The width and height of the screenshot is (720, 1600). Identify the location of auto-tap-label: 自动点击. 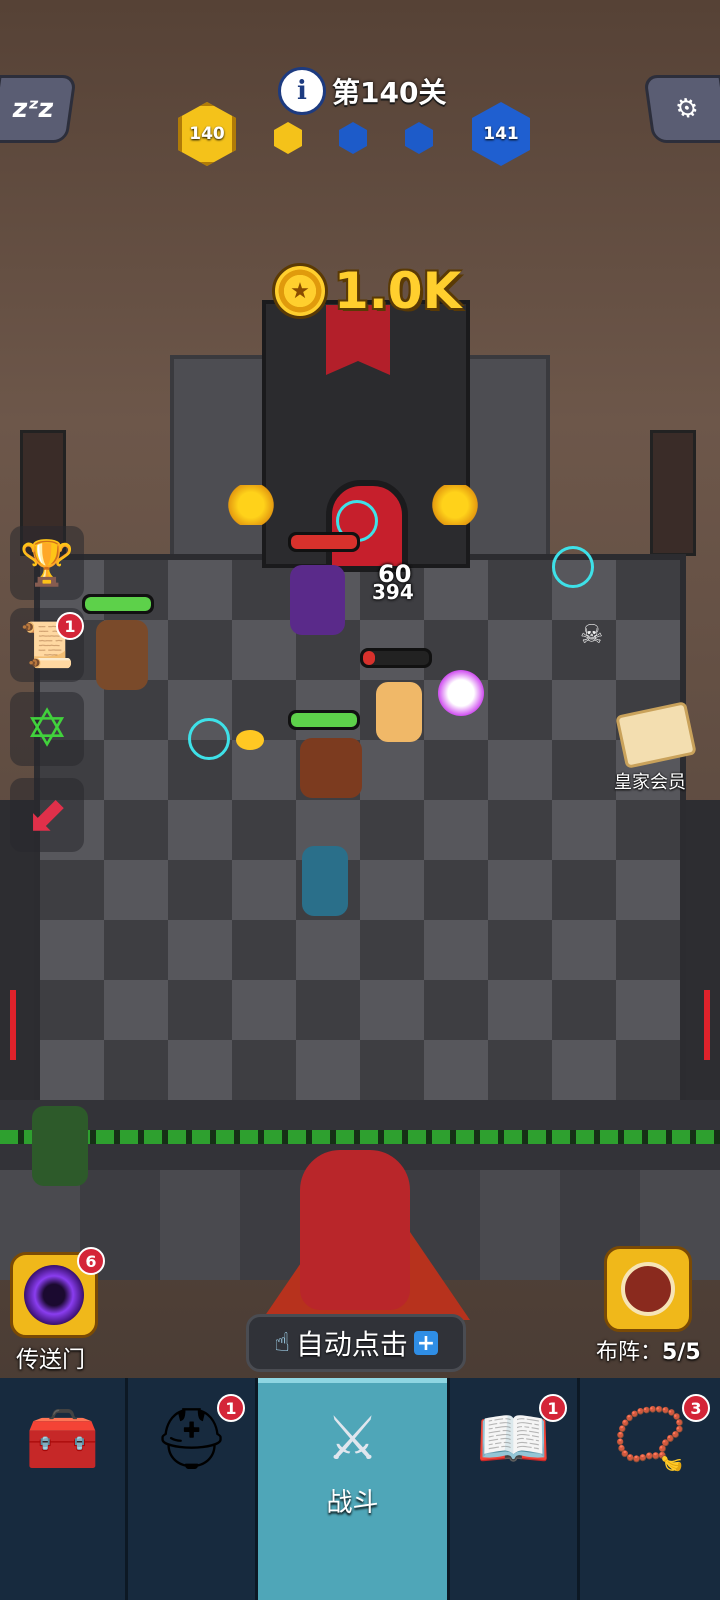
(351, 1344).